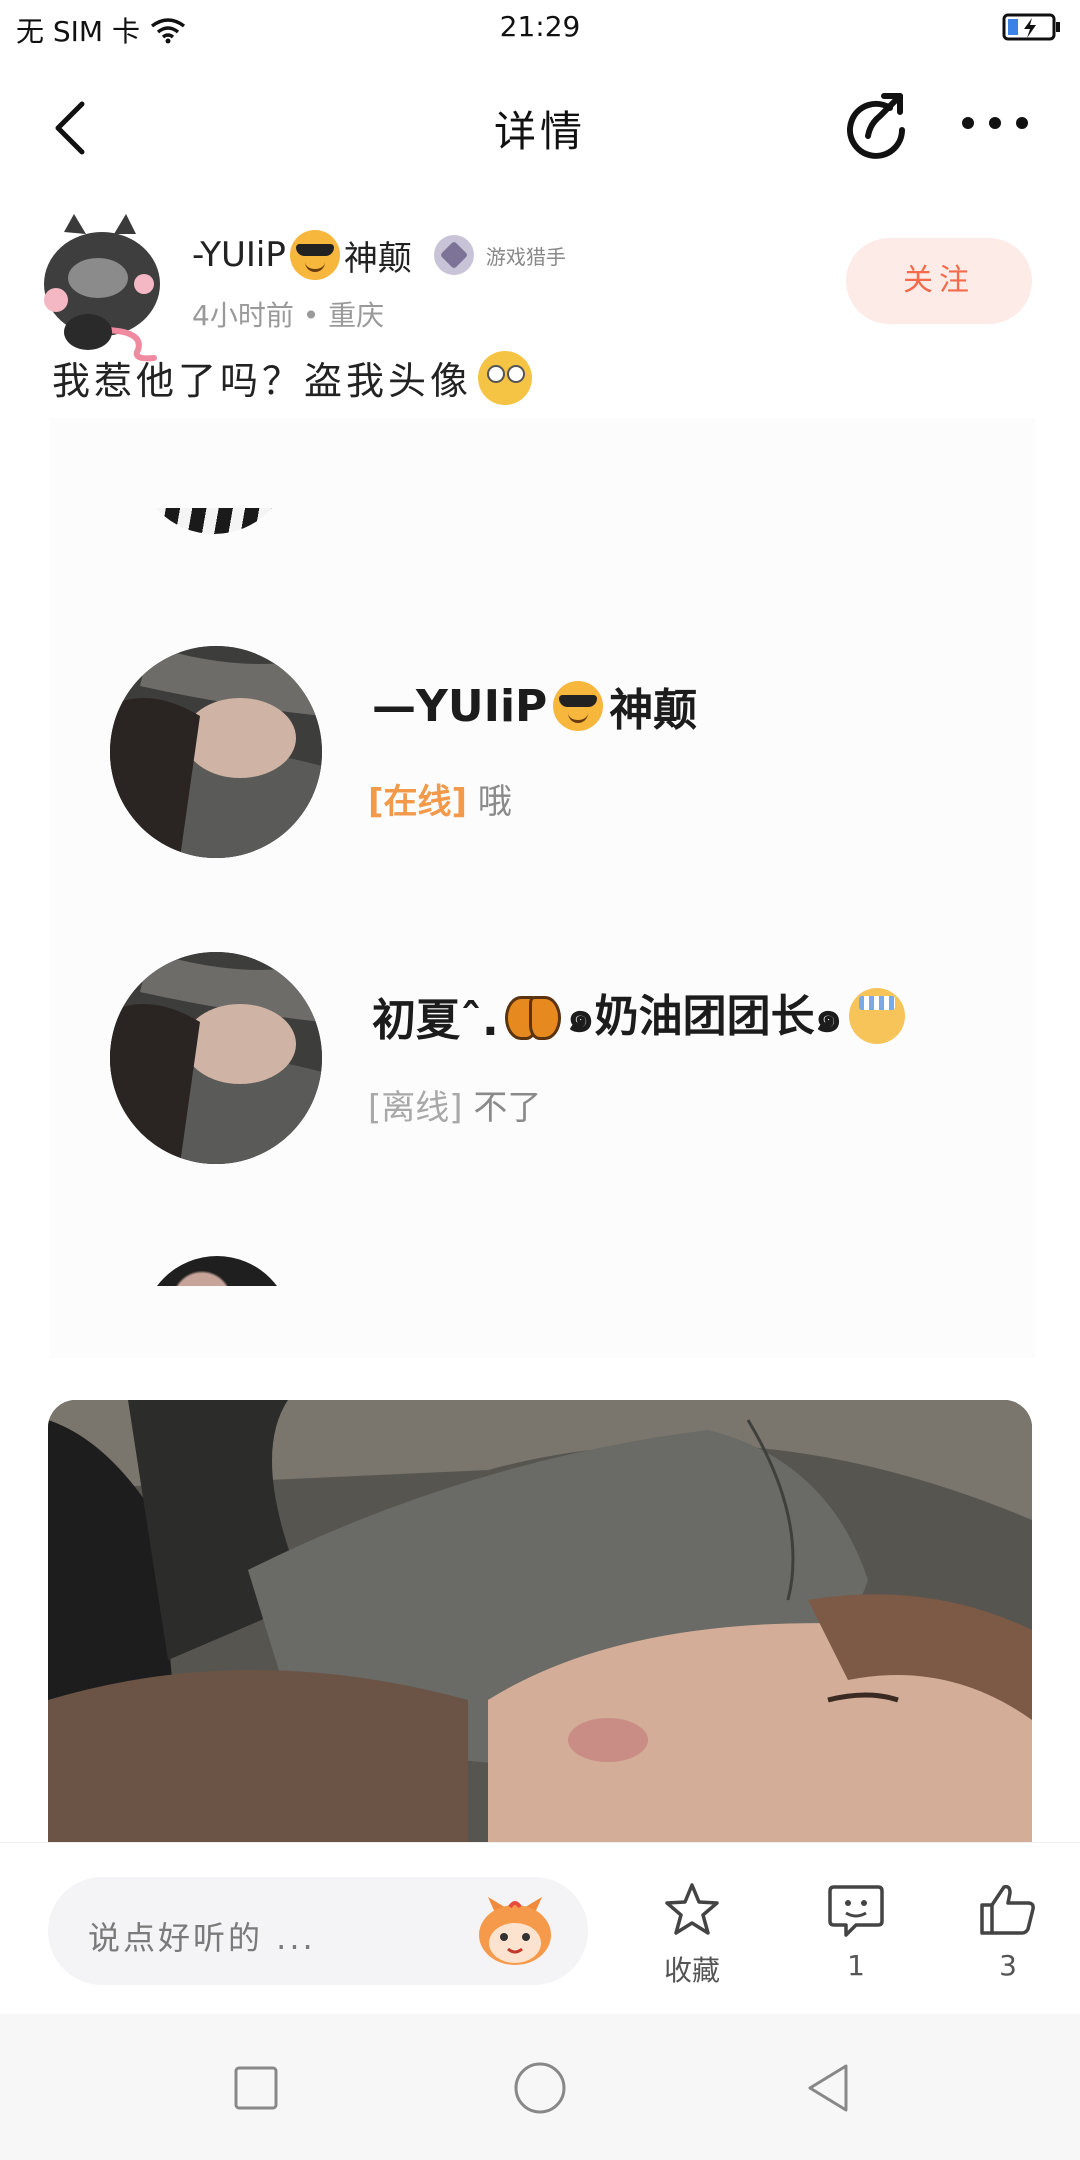  What do you see at coordinates (1007, 1909) in the screenshot?
I see `thumbs-up-icon` at bounding box center [1007, 1909].